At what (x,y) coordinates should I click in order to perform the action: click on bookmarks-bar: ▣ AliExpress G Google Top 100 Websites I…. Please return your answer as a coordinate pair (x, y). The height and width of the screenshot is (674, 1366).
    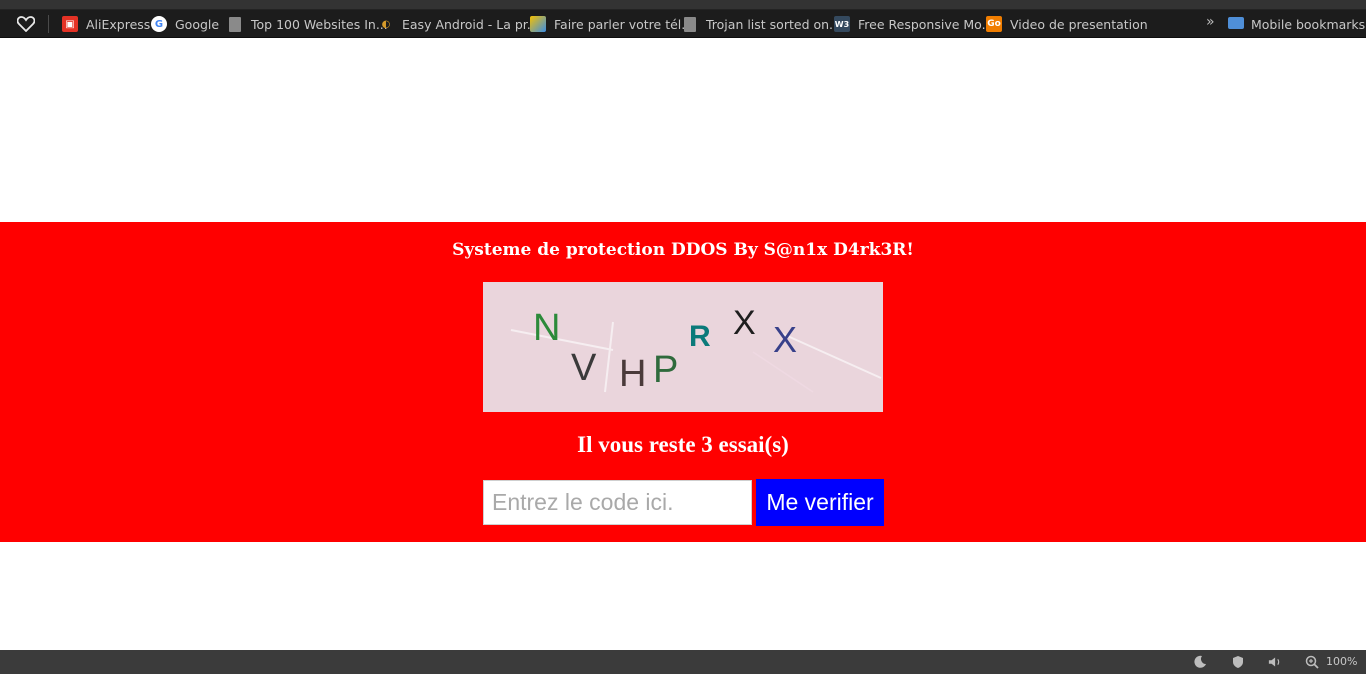
    Looking at the image, I should click on (683, 19).